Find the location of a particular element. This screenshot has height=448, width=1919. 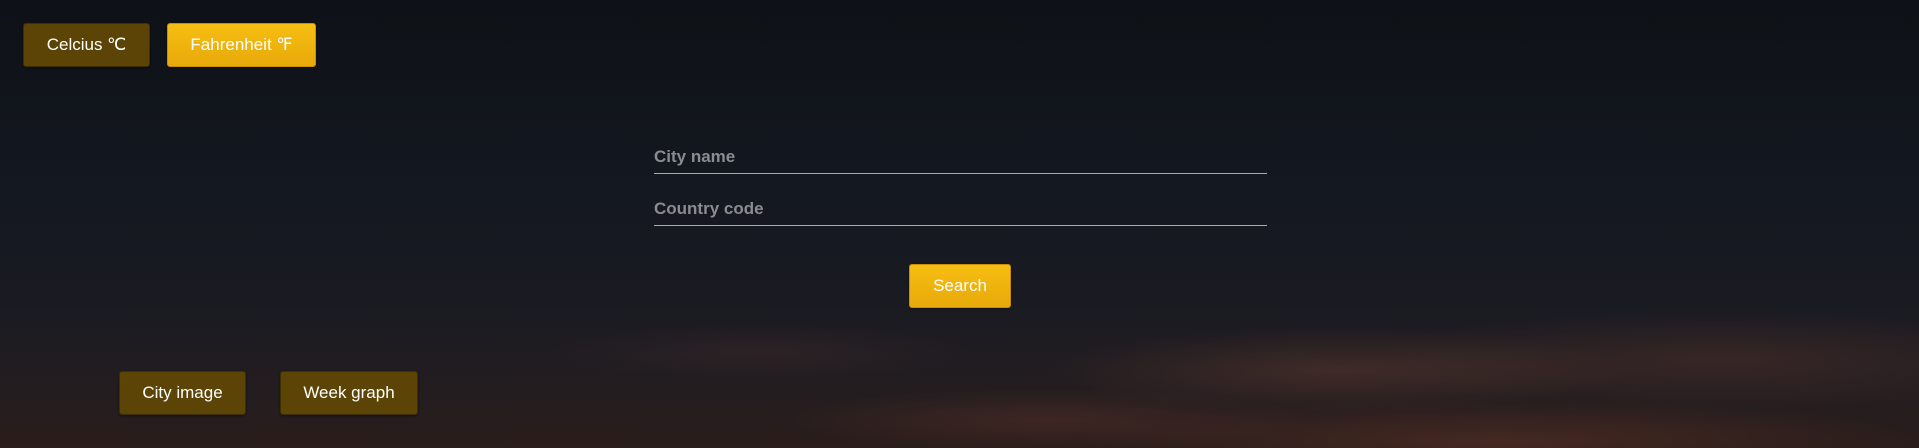

week-graph-button: Week graph is located at coordinates (349, 393).